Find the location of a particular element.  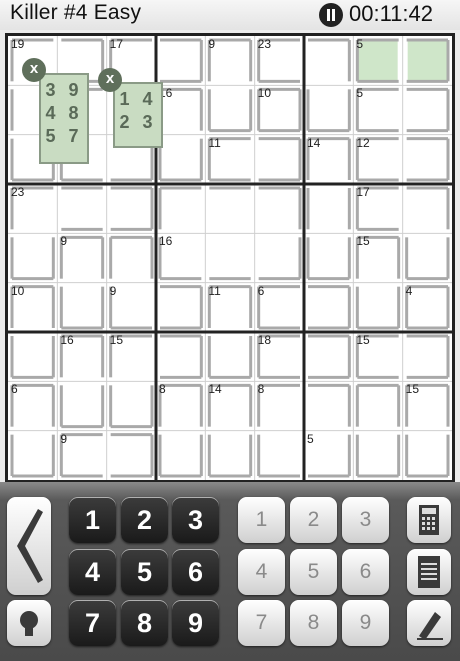

note-line: 4 8 is located at coordinates (64, 113).